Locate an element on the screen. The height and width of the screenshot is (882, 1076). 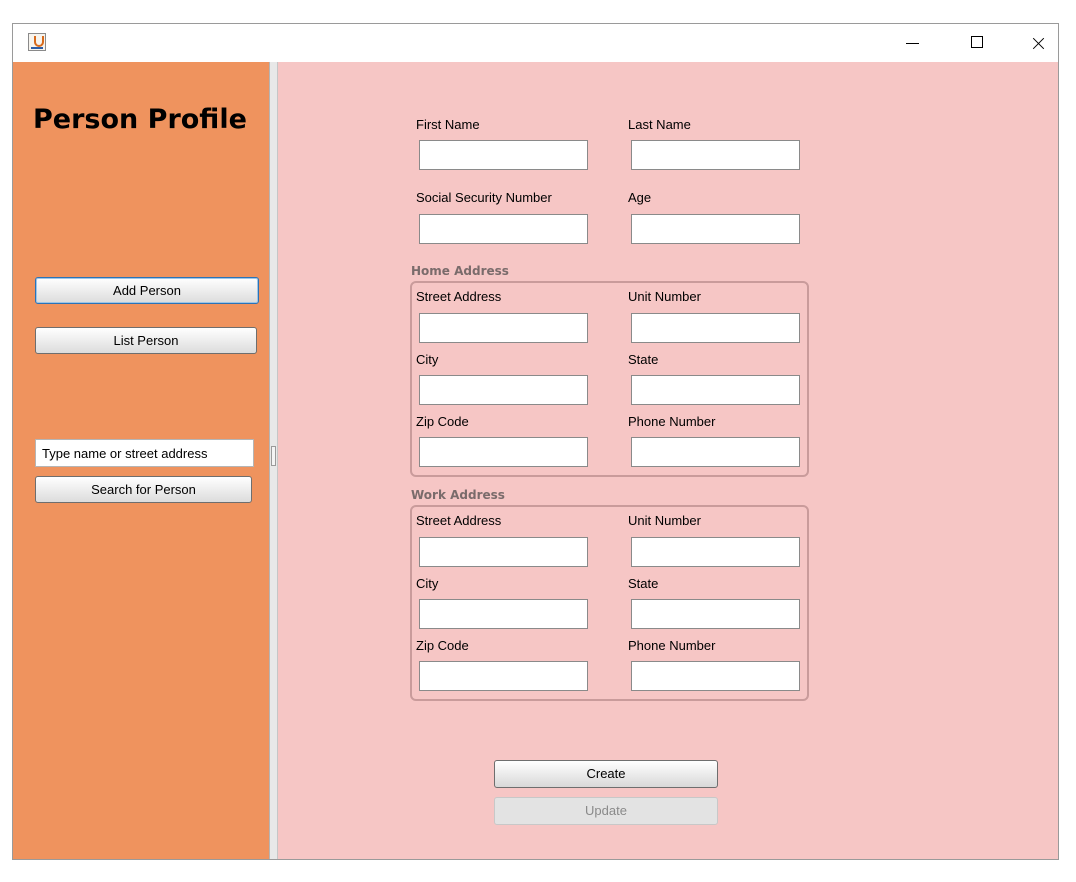
ssn-field is located at coordinates (503, 229).